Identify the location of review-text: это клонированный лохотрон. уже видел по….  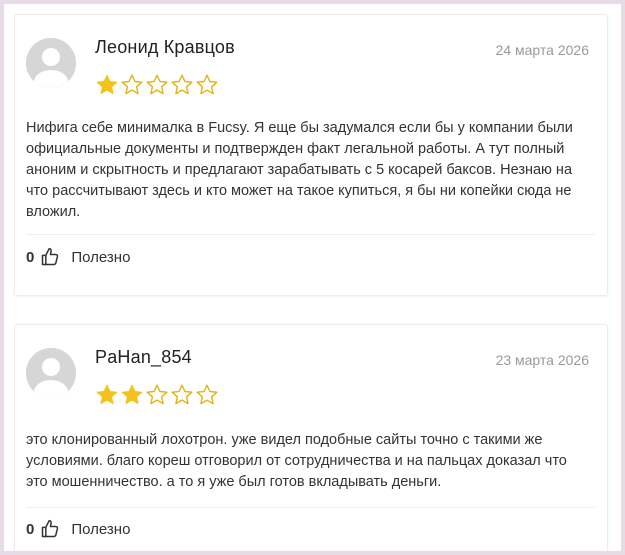
(296, 461).